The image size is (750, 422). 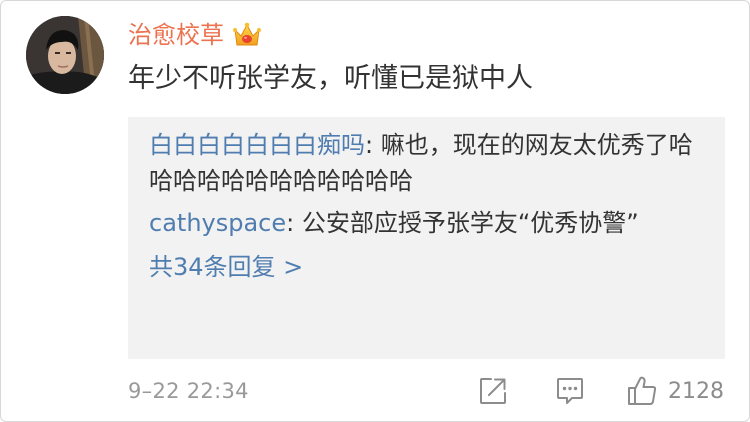 What do you see at coordinates (466, 223) in the screenshot?
I see `reply-text: 公安部应授予张学友“优秀协警”` at bounding box center [466, 223].